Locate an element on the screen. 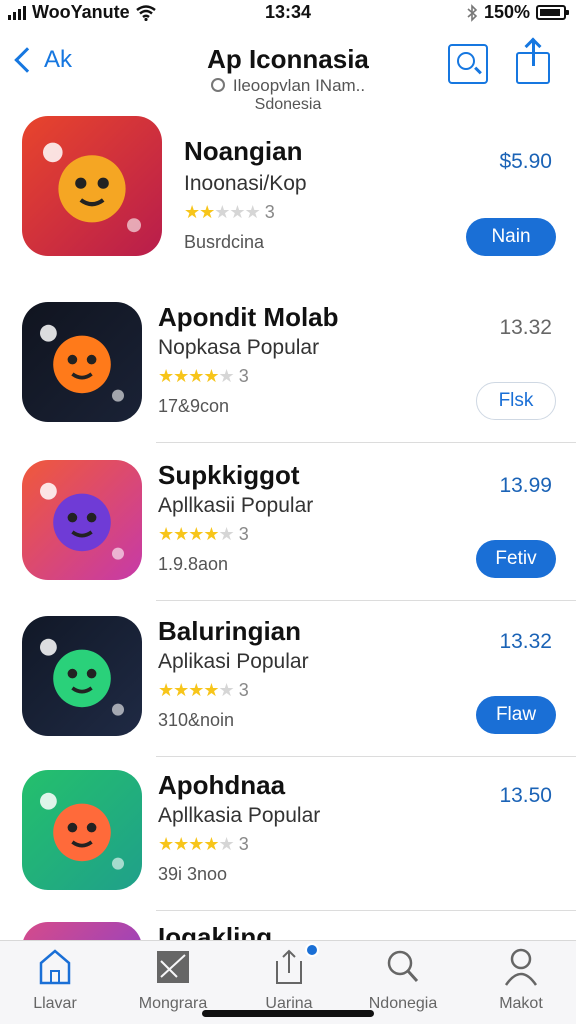 The width and height of the screenshot is (576, 1024). status-bar: WooYanute 13:34 150% is located at coordinates (288, 13).